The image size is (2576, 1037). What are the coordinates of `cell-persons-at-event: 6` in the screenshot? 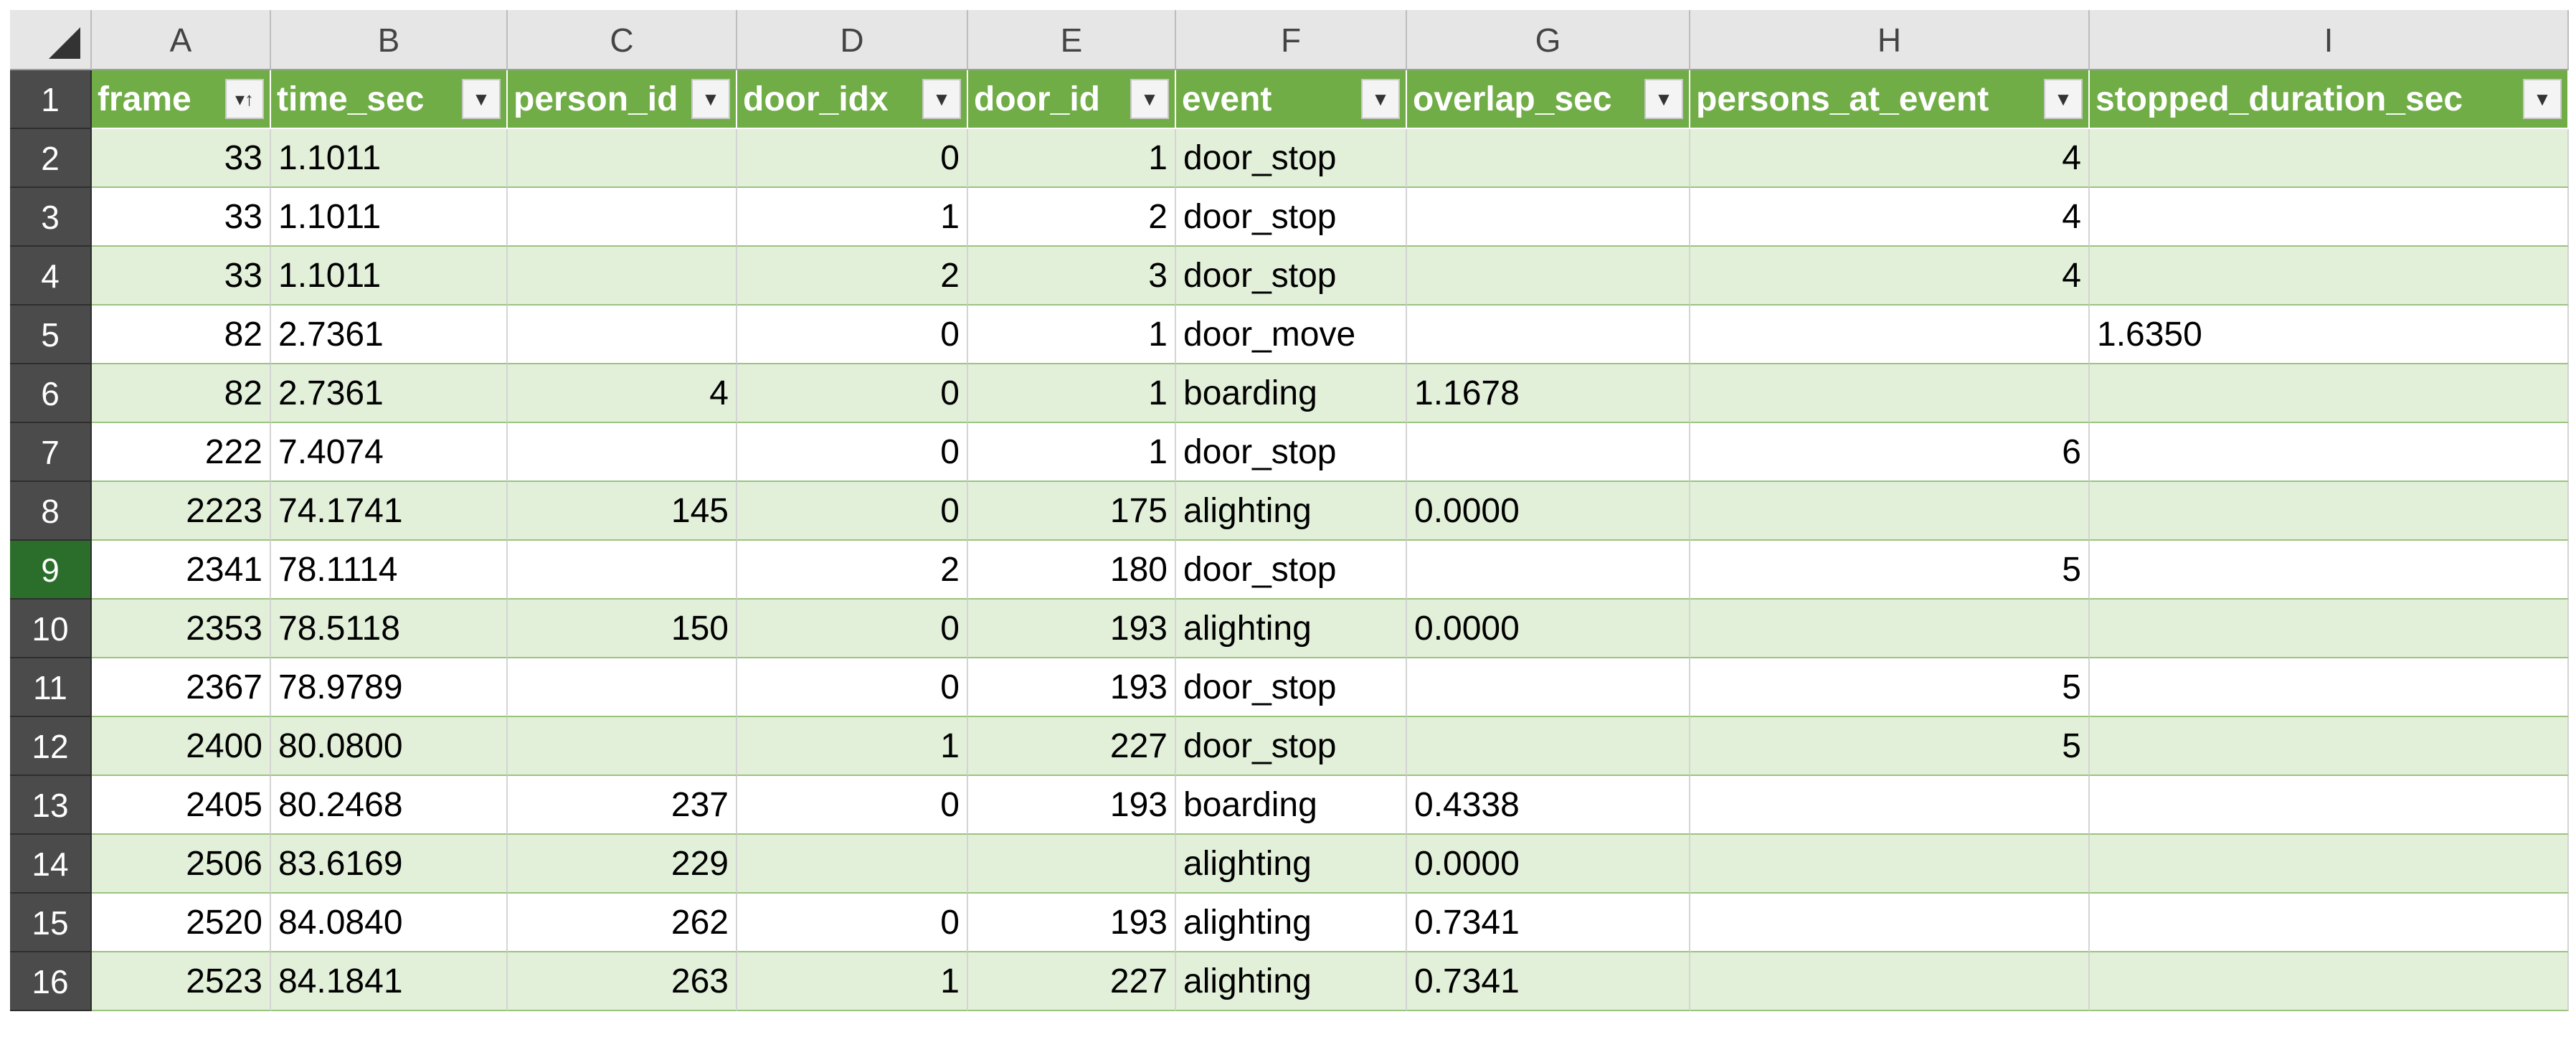 It's located at (1890, 452).